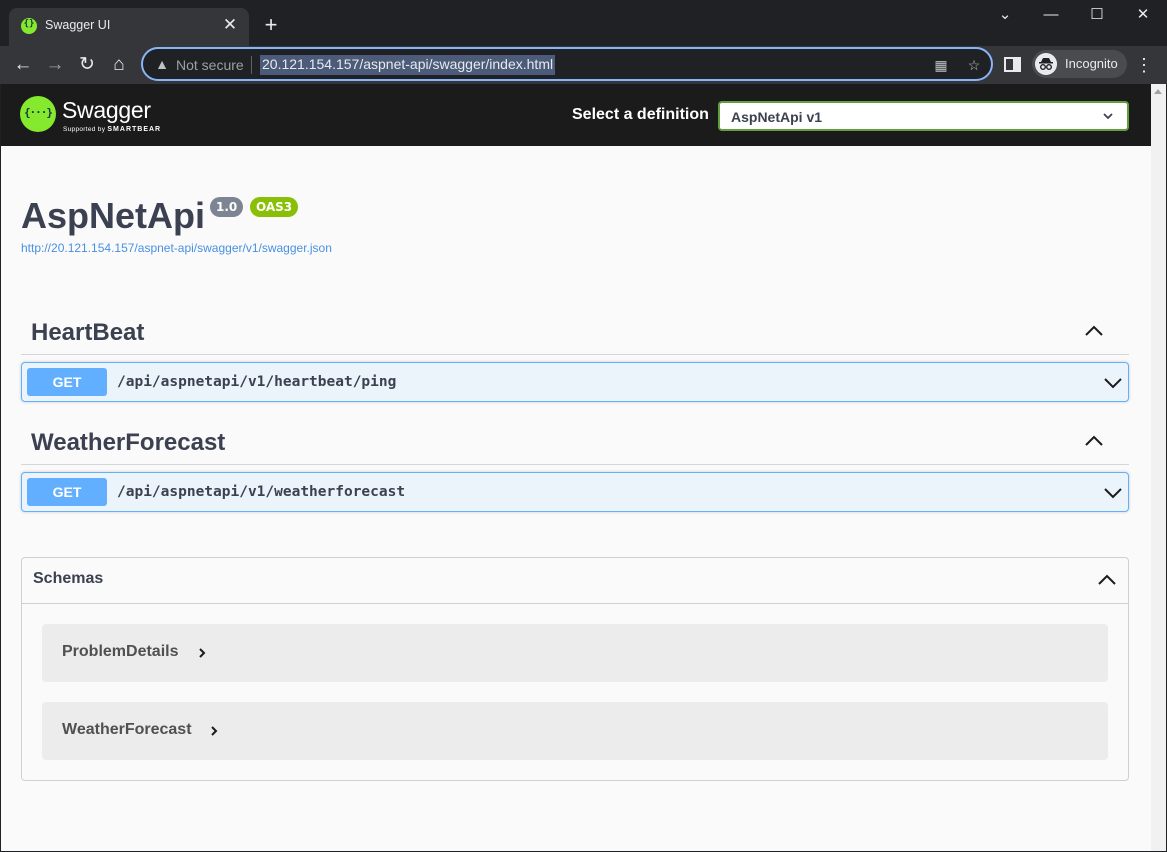 This screenshot has height=852, width=1167. Describe the element at coordinates (127, 729) in the screenshot. I see `model-name: WeatherForecast` at that location.